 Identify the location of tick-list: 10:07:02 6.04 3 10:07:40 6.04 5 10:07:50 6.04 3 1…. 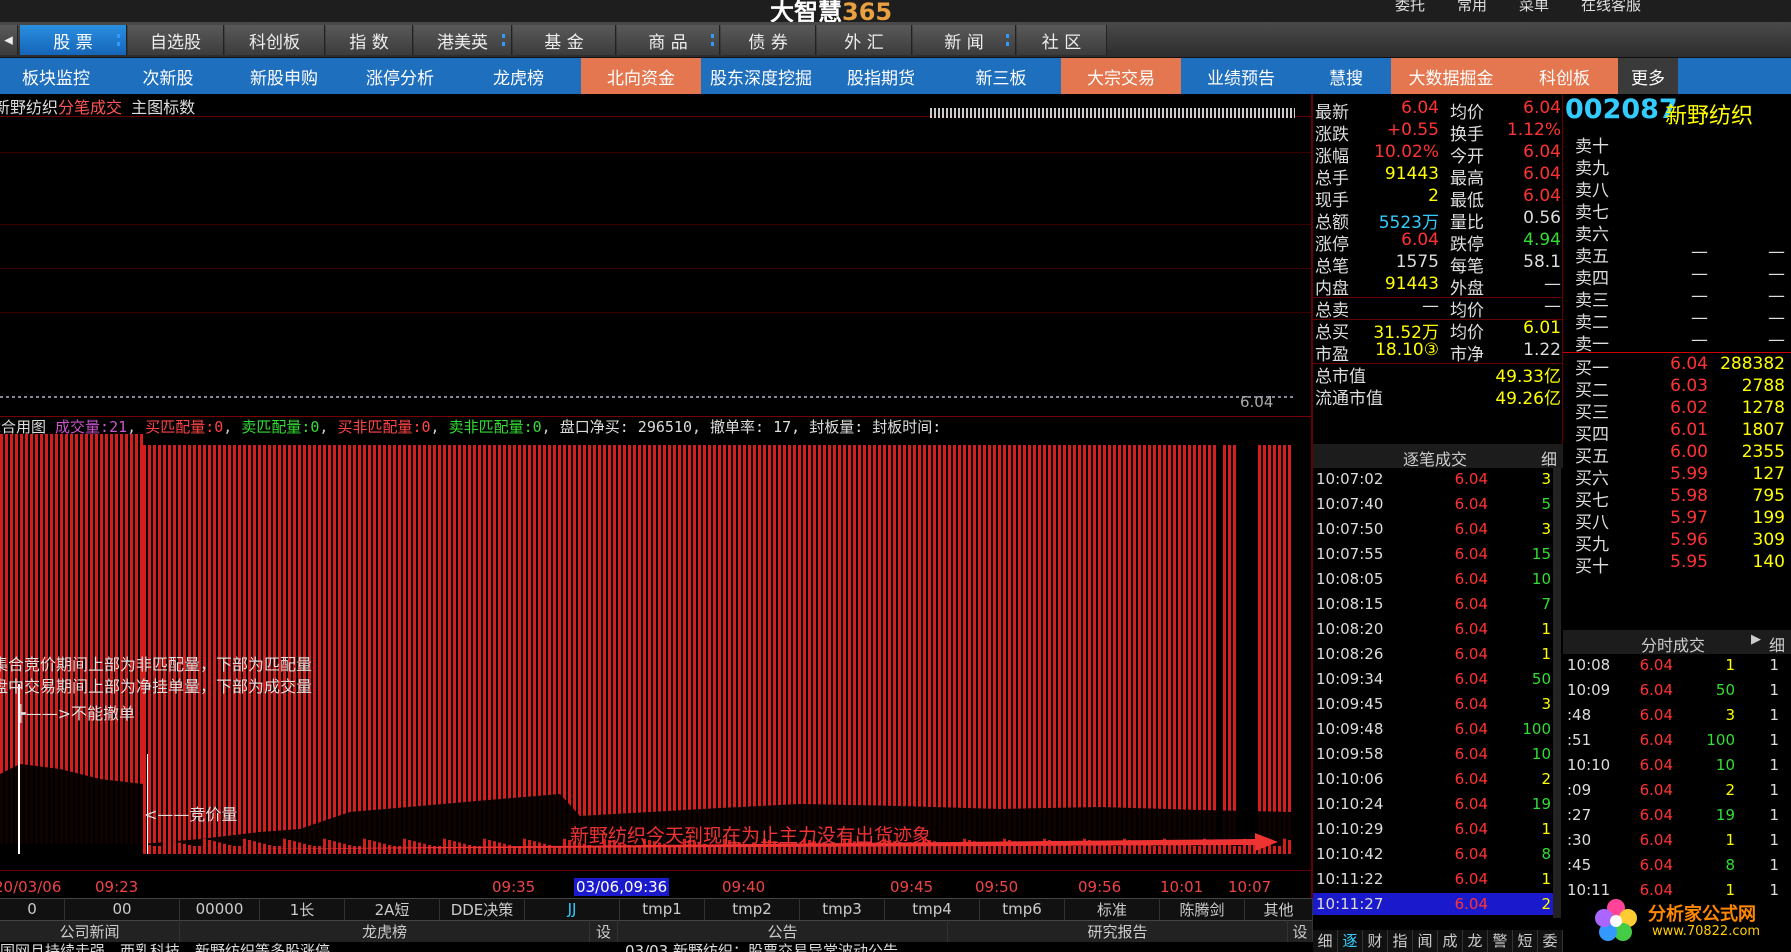
(1438, 693).